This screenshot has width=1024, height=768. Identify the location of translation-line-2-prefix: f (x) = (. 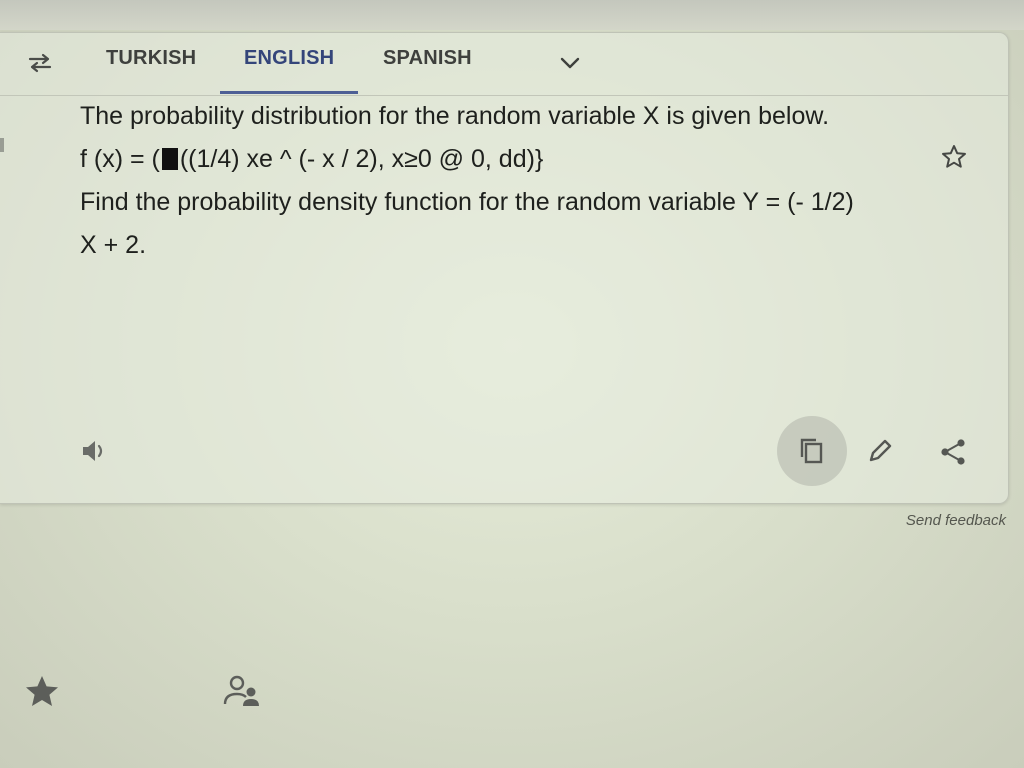
(120, 159).